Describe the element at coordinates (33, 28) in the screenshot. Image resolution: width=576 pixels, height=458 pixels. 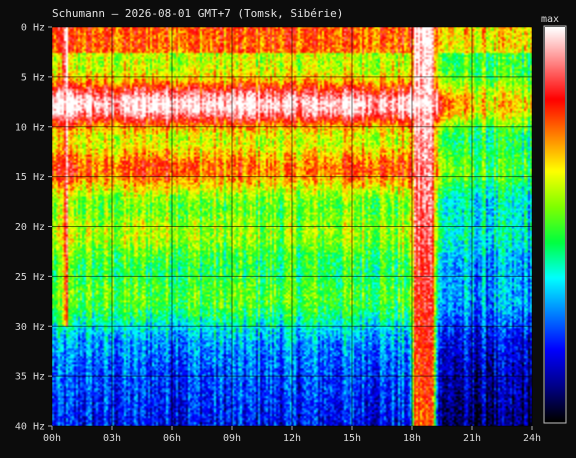
I see `y-tick-label: 0 Hz` at that location.